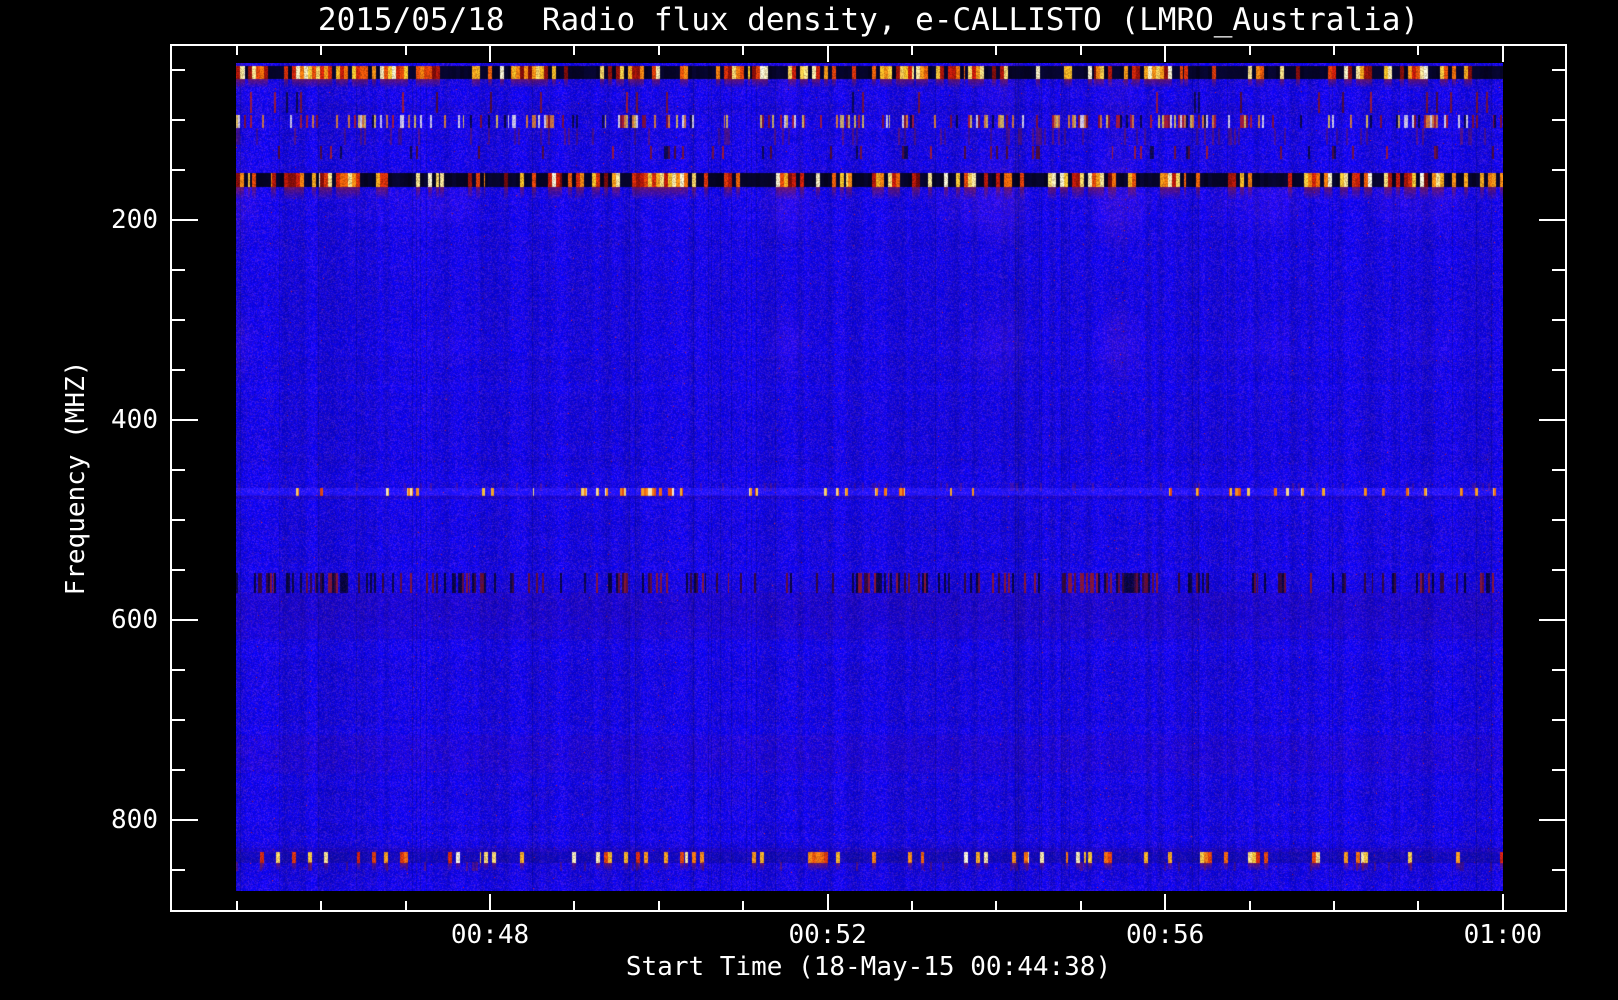 The width and height of the screenshot is (1618, 1000). Describe the element at coordinates (134, 220) in the screenshot. I see `y-tick-label: 200` at that location.